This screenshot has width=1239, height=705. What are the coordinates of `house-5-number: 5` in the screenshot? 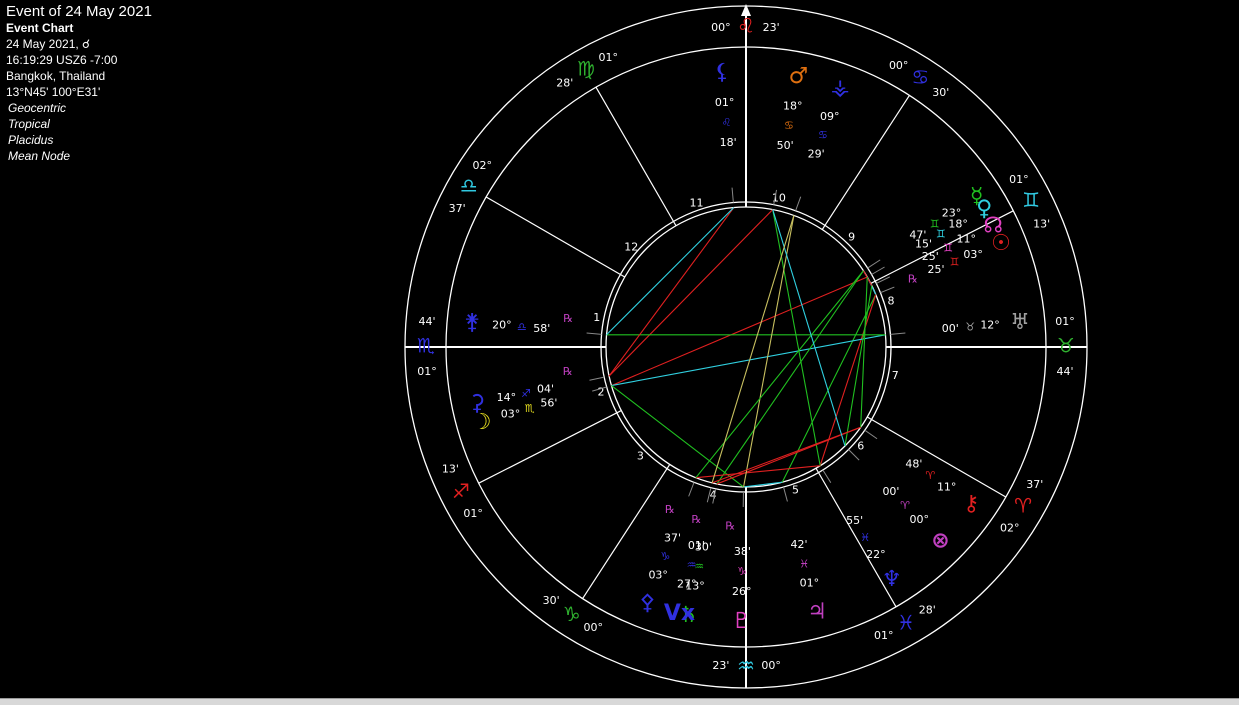 It's located at (795, 490).